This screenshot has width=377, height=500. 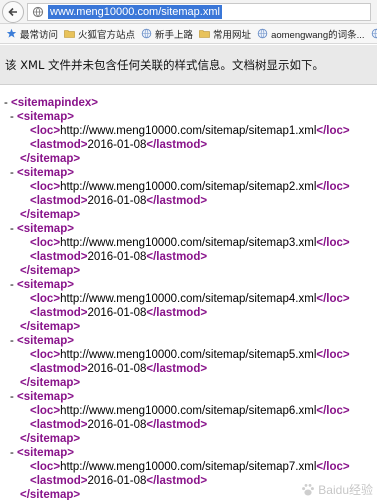 I want to click on address-bar: www.meng10000.com/sitemap.xml, so click(x=199, y=11).